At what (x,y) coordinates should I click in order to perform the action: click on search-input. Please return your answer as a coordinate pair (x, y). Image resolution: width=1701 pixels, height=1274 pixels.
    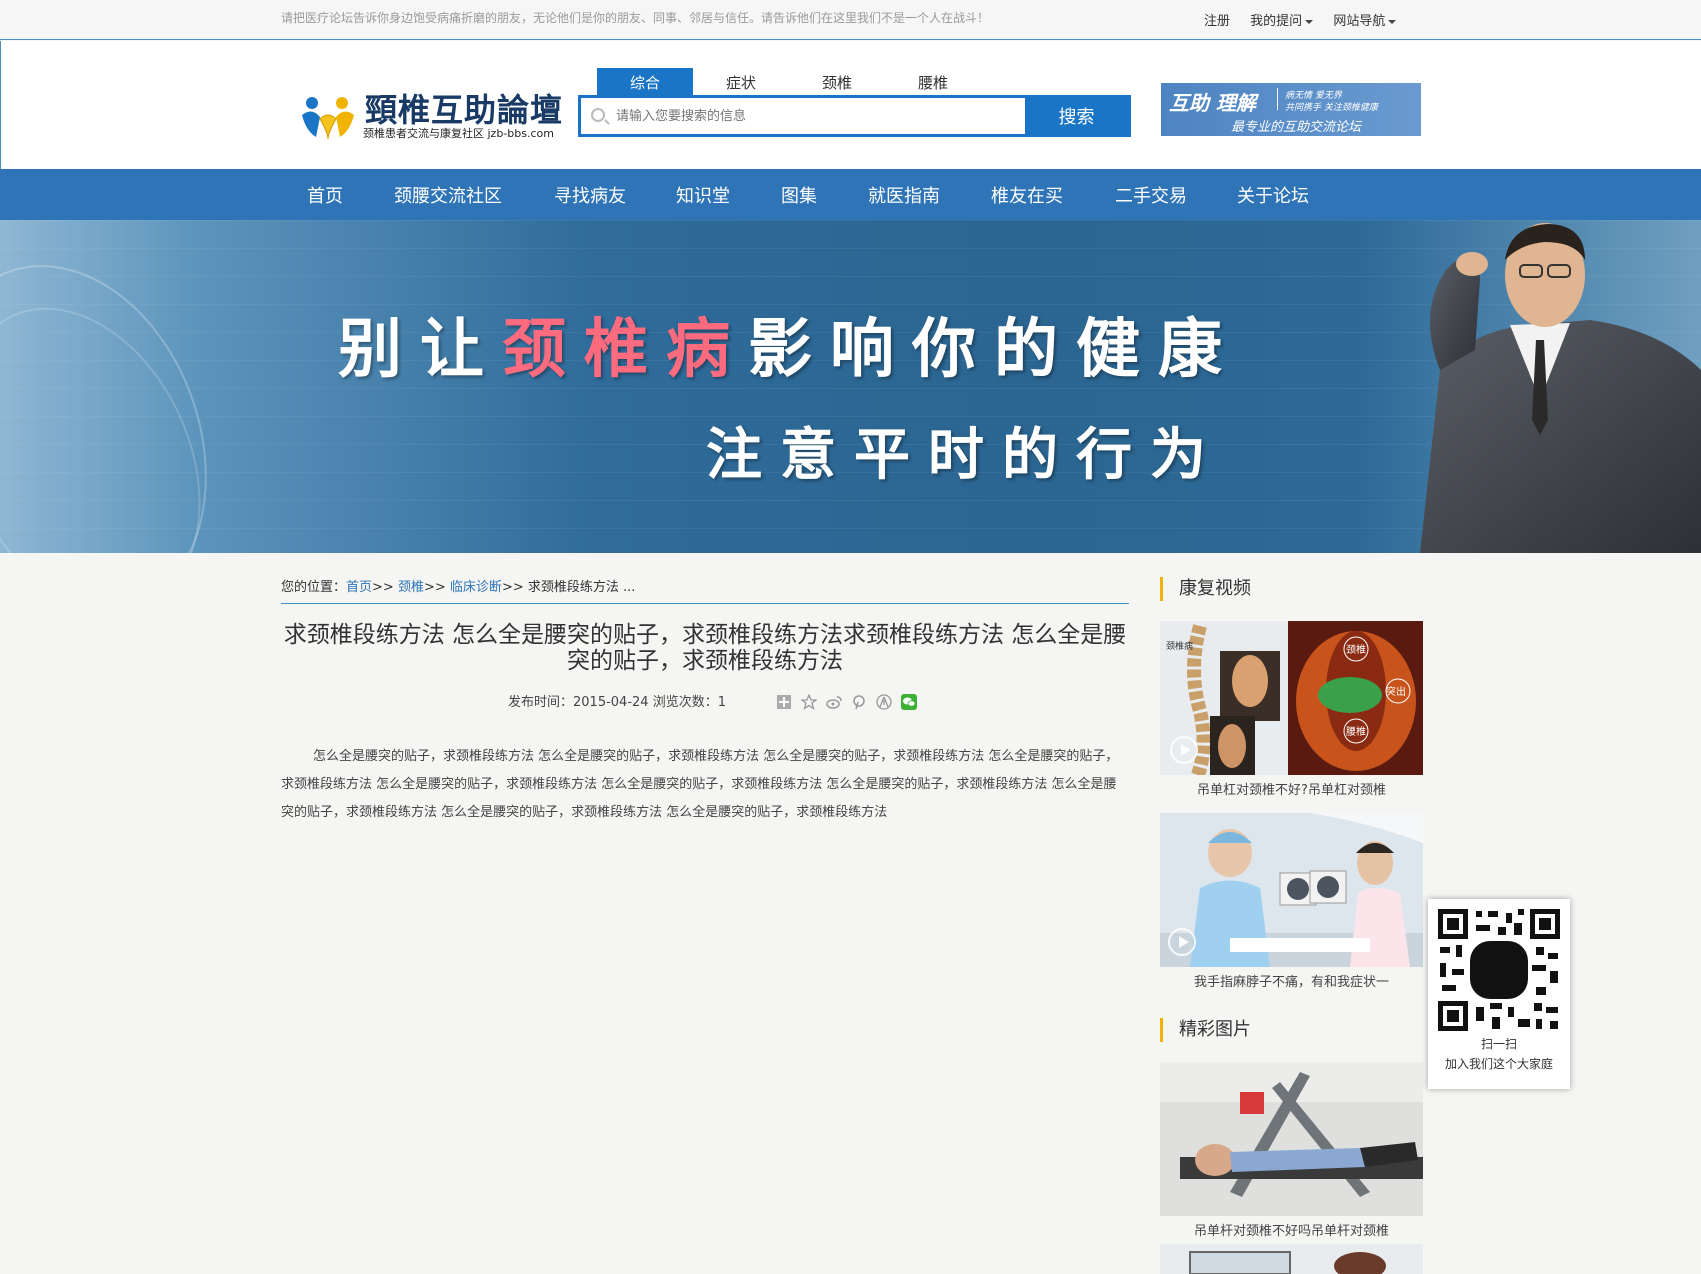
    Looking at the image, I should click on (831, 116).